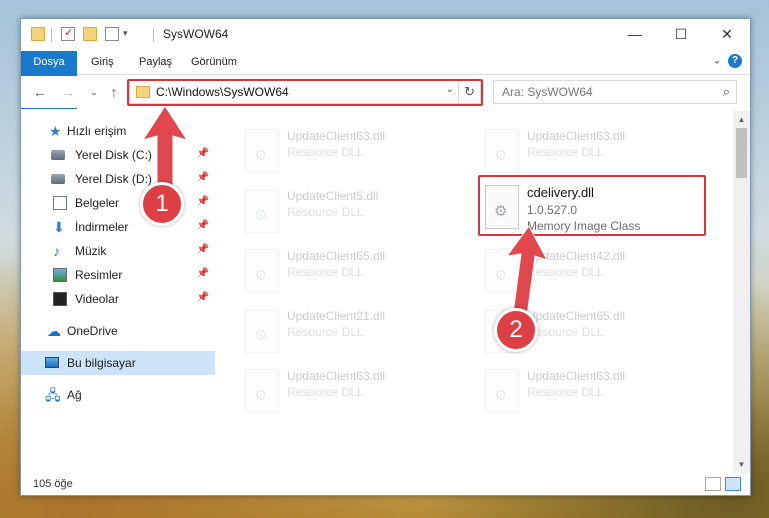 The image size is (769, 518). What do you see at coordinates (741, 292) in the screenshot?
I see `vertical-scrollbar: ▲ ▼` at bounding box center [741, 292].